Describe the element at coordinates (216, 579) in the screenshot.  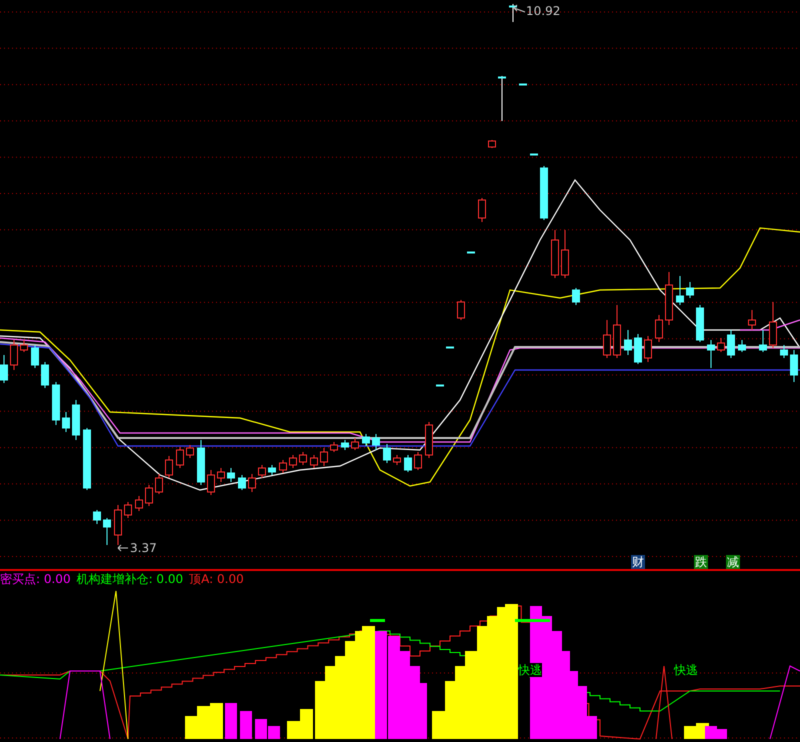
I see `indicator-legend: 顶A: 0.00` at that location.